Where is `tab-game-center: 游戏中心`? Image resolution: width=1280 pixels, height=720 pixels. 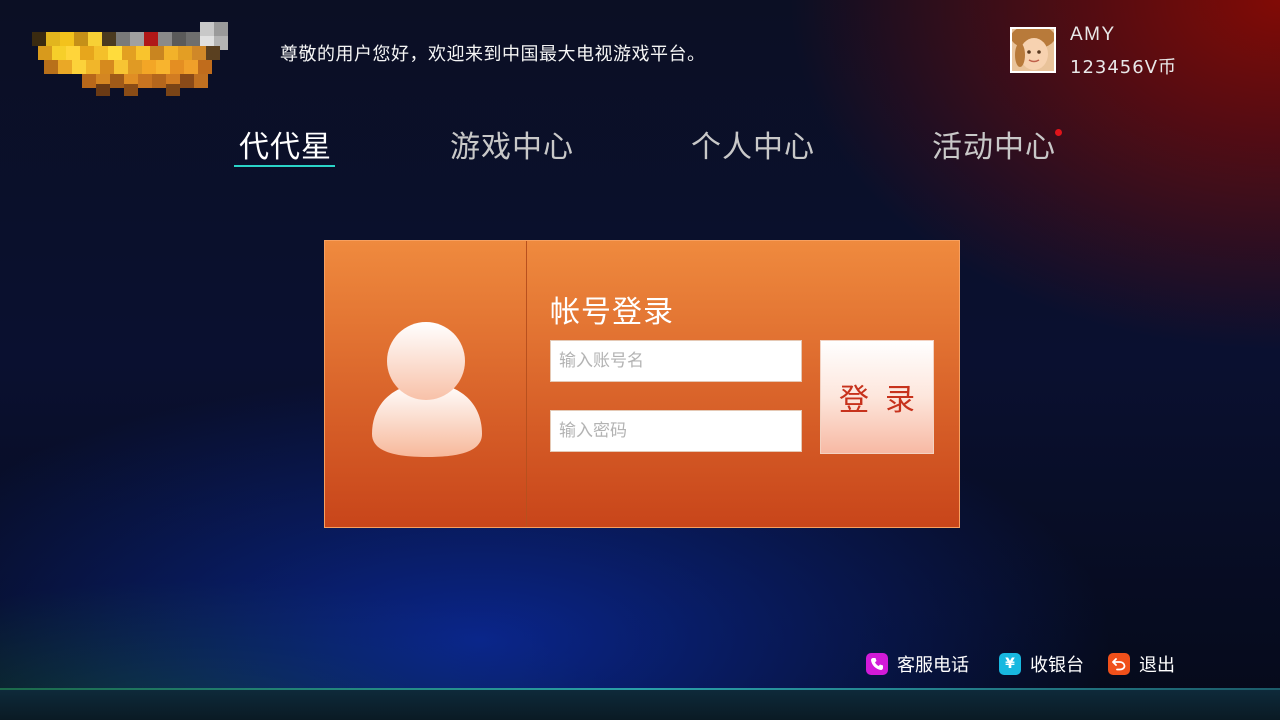
tab-game-center: 游戏中心 is located at coordinates (512, 143).